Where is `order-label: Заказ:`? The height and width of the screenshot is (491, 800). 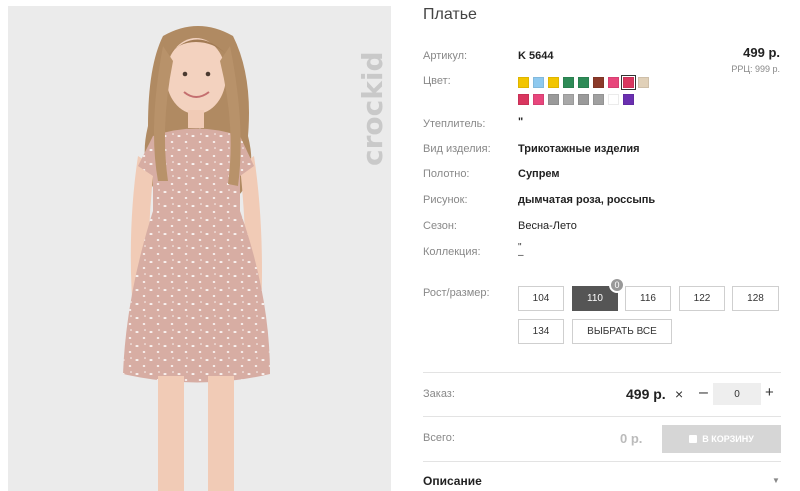 order-label: Заказ: is located at coordinates (439, 394).